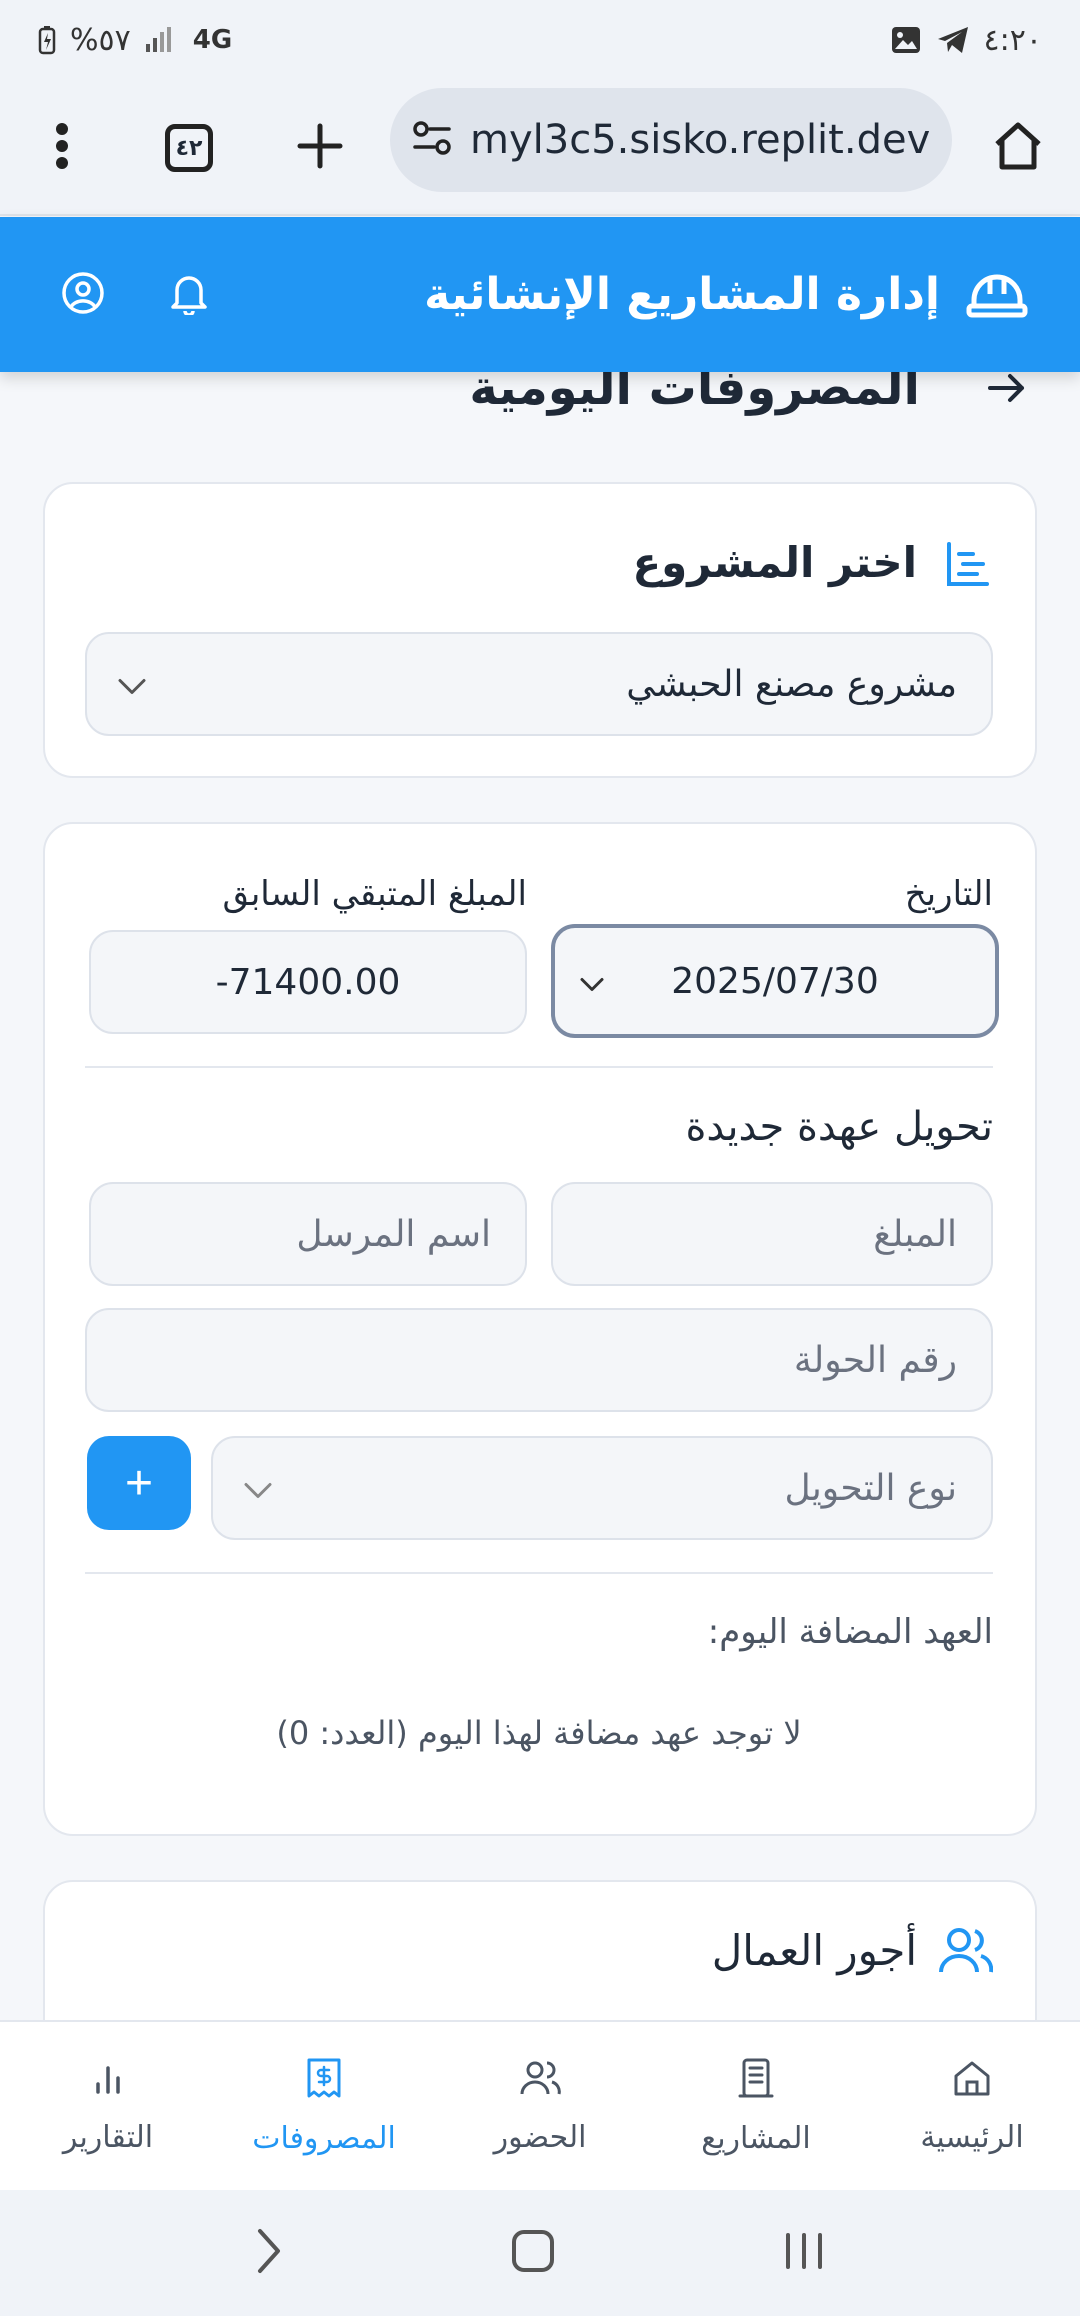 This screenshot has height=2316, width=1080. I want to click on nav-label: التقارير, so click(108, 2137).